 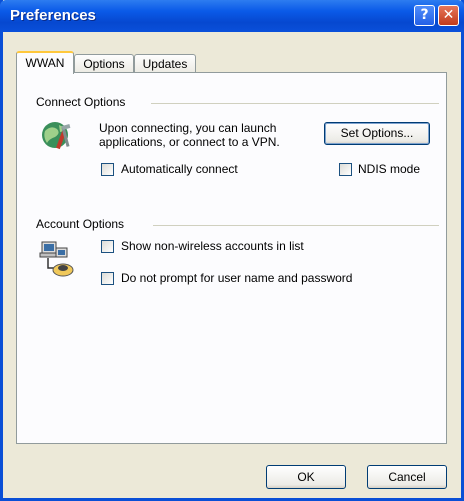 I want to click on close-button: ✕, so click(x=448, y=15).